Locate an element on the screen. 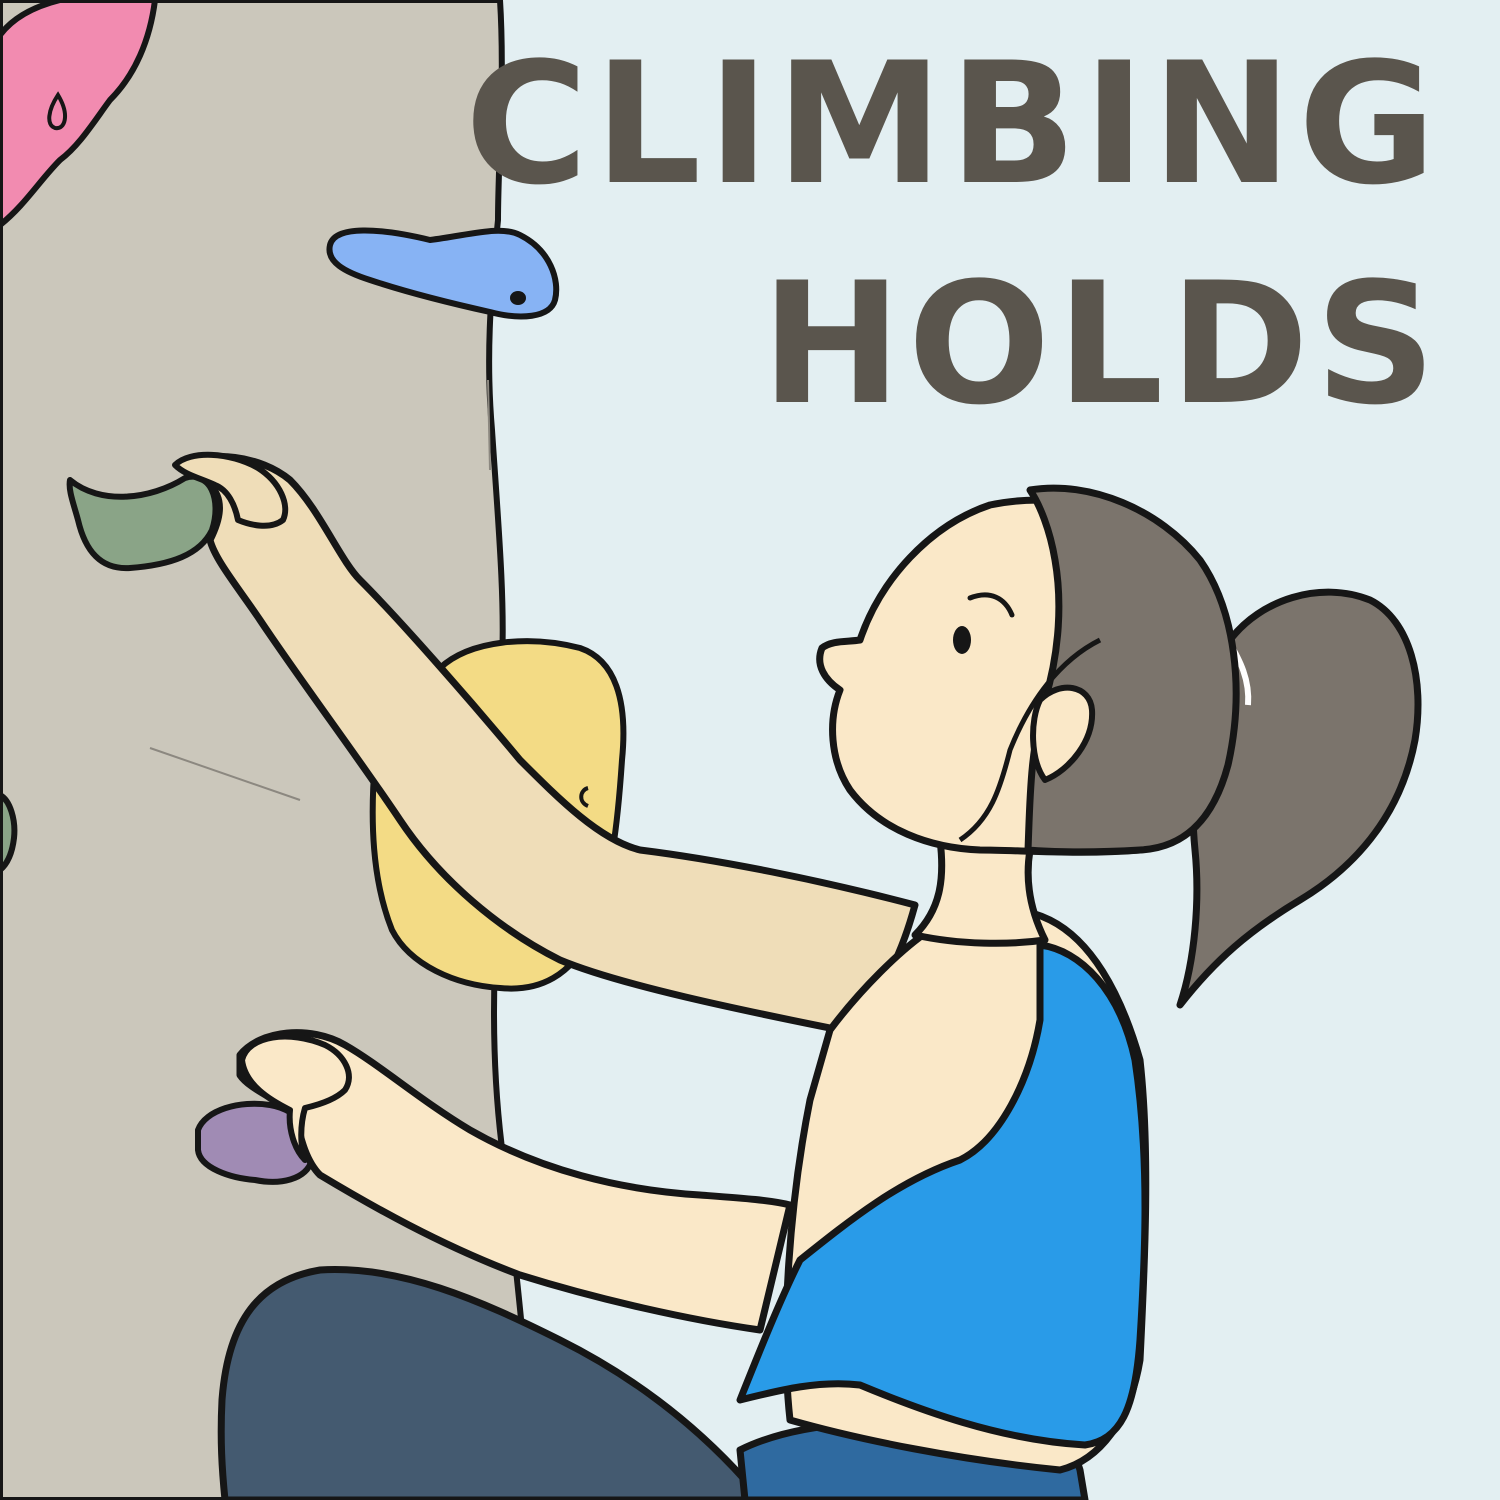  neck is located at coordinates (980, 891).